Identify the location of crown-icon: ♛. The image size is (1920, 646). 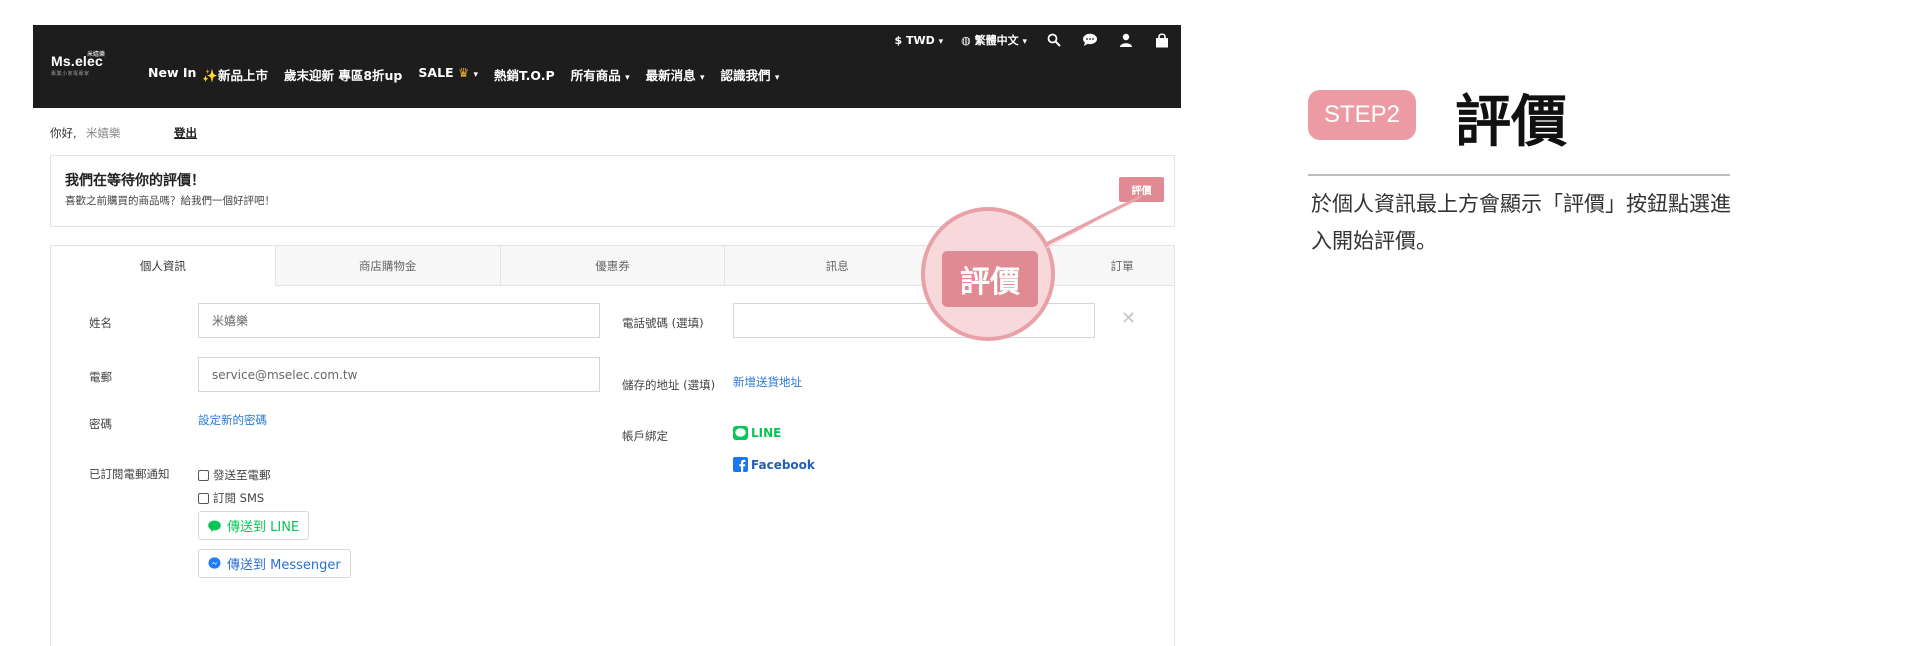
(463, 72).